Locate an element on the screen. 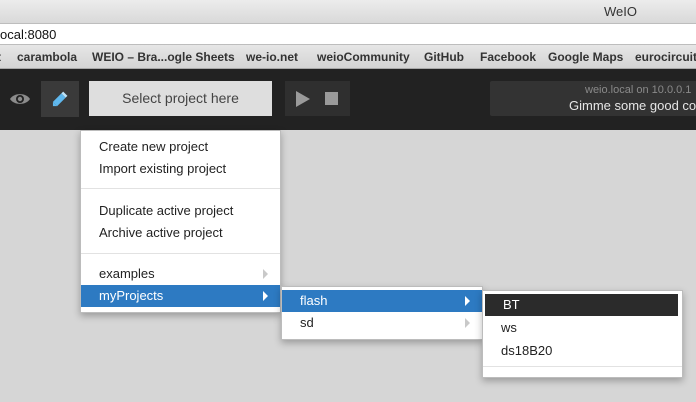  menu-item-archive-project: Archive active project is located at coordinates (180, 233).